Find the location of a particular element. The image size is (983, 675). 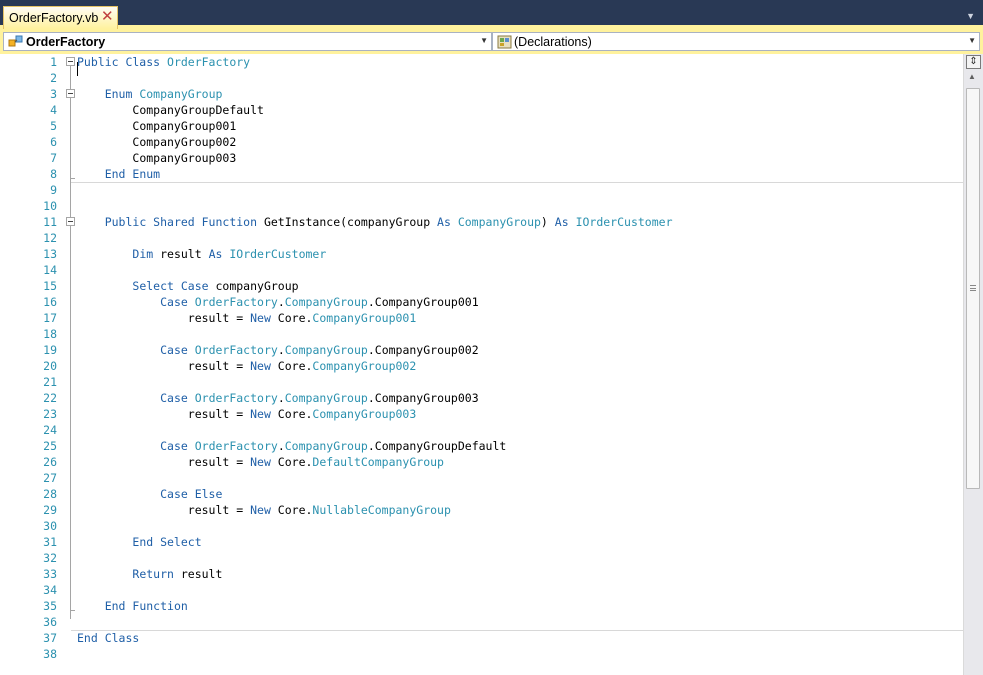

tab-overflow-dropdown-icon: ▼ is located at coordinates (970, 16).